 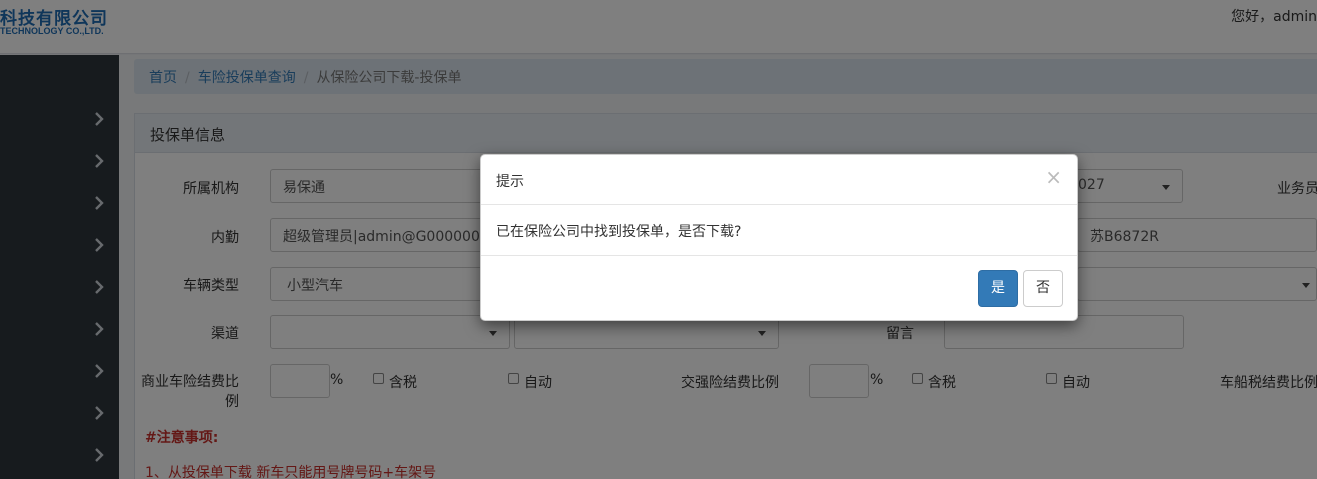 What do you see at coordinates (1053, 177) in the screenshot?
I see `close-icon: ×` at bounding box center [1053, 177].